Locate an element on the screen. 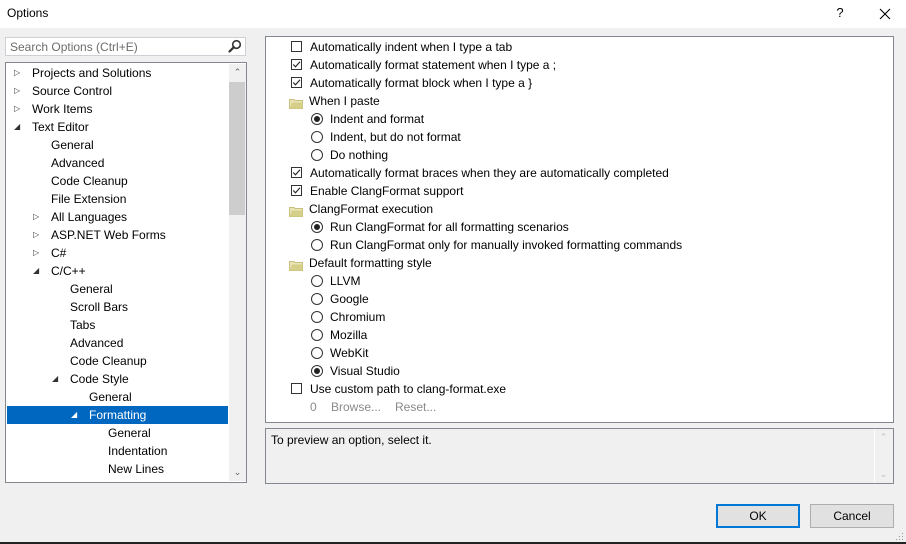 The width and height of the screenshot is (906, 544). tree-item-label: File Extension is located at coordinates (89, 199).